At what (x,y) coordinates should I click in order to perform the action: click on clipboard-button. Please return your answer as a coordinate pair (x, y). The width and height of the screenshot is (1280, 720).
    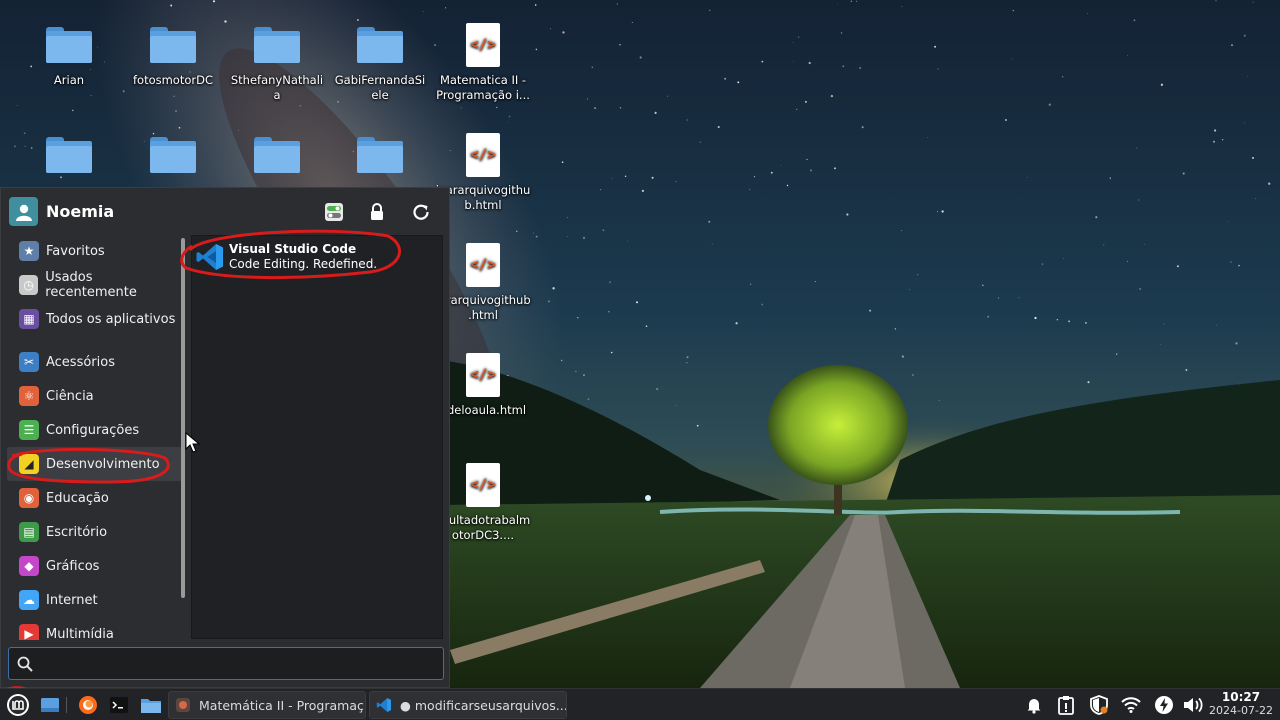
    Looking at the image, I should click on (1066, 705).